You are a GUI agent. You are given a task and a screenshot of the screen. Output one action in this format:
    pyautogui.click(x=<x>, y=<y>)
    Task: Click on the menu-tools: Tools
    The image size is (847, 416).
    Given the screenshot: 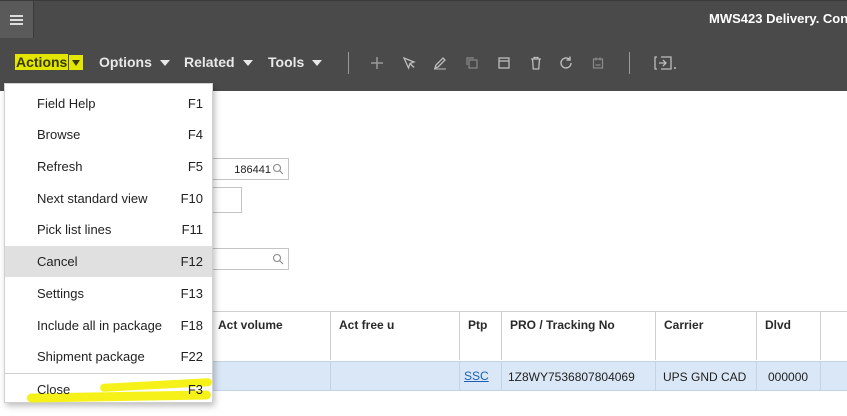 What is the action you would take?
    pyautogui.click(x=295, y=62)
    